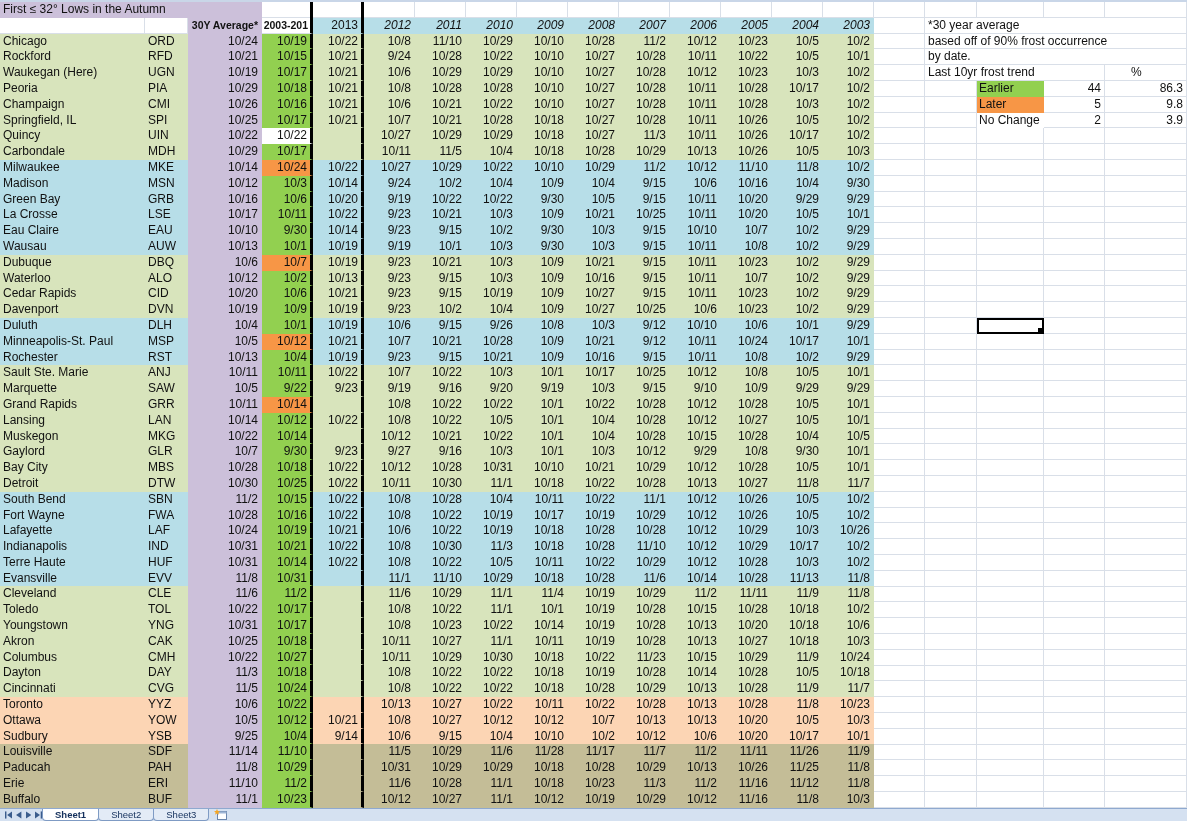  I want to click on column-header: 2005, so click(746, 25).